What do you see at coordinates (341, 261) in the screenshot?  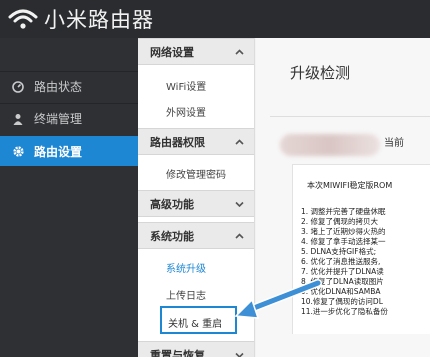 I see `list-item: 6. 优化了消息推送服务,` at bounding box center [341, 261].